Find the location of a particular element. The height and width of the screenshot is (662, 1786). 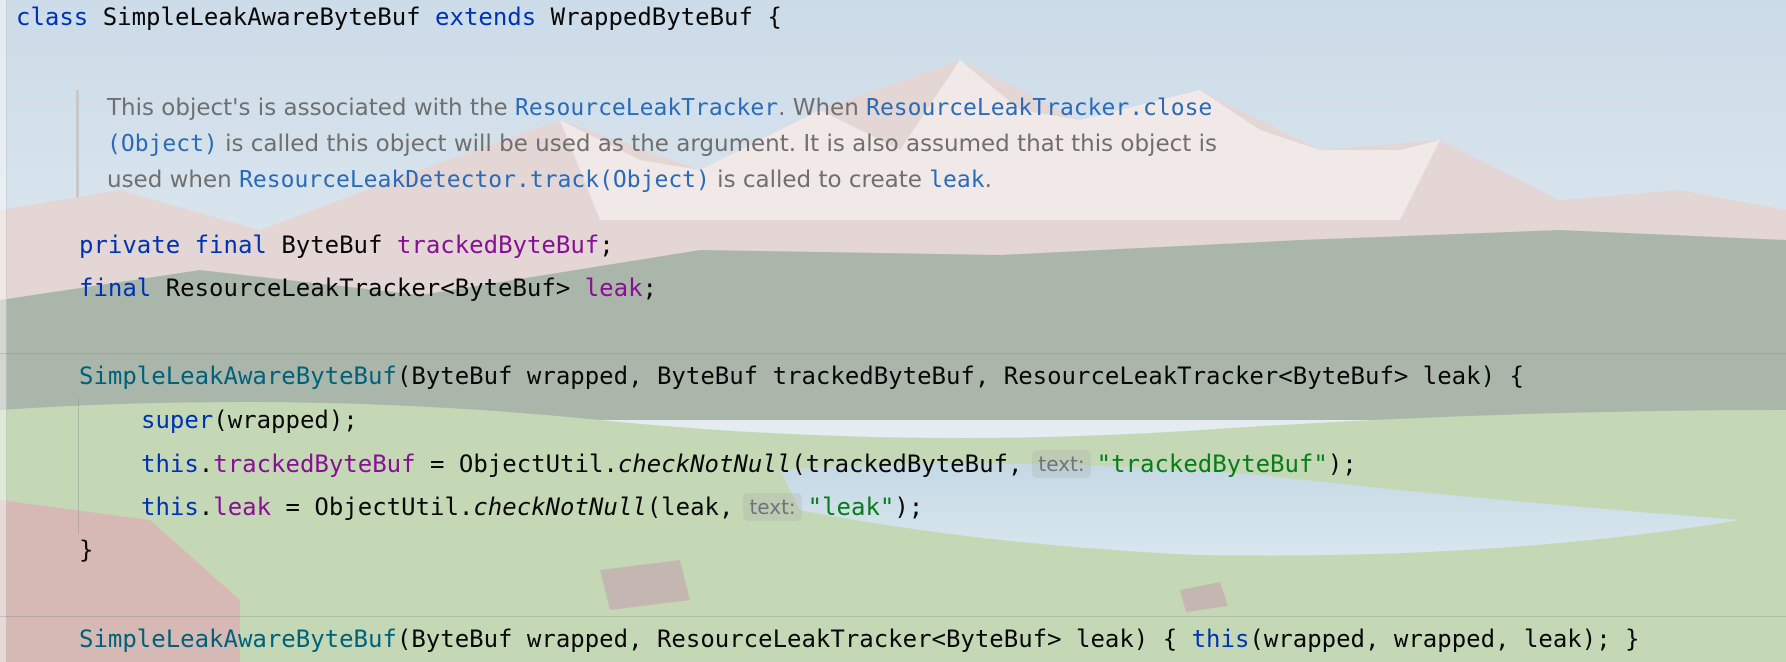

javadoc-text: . is located at coordinates (988, 180).